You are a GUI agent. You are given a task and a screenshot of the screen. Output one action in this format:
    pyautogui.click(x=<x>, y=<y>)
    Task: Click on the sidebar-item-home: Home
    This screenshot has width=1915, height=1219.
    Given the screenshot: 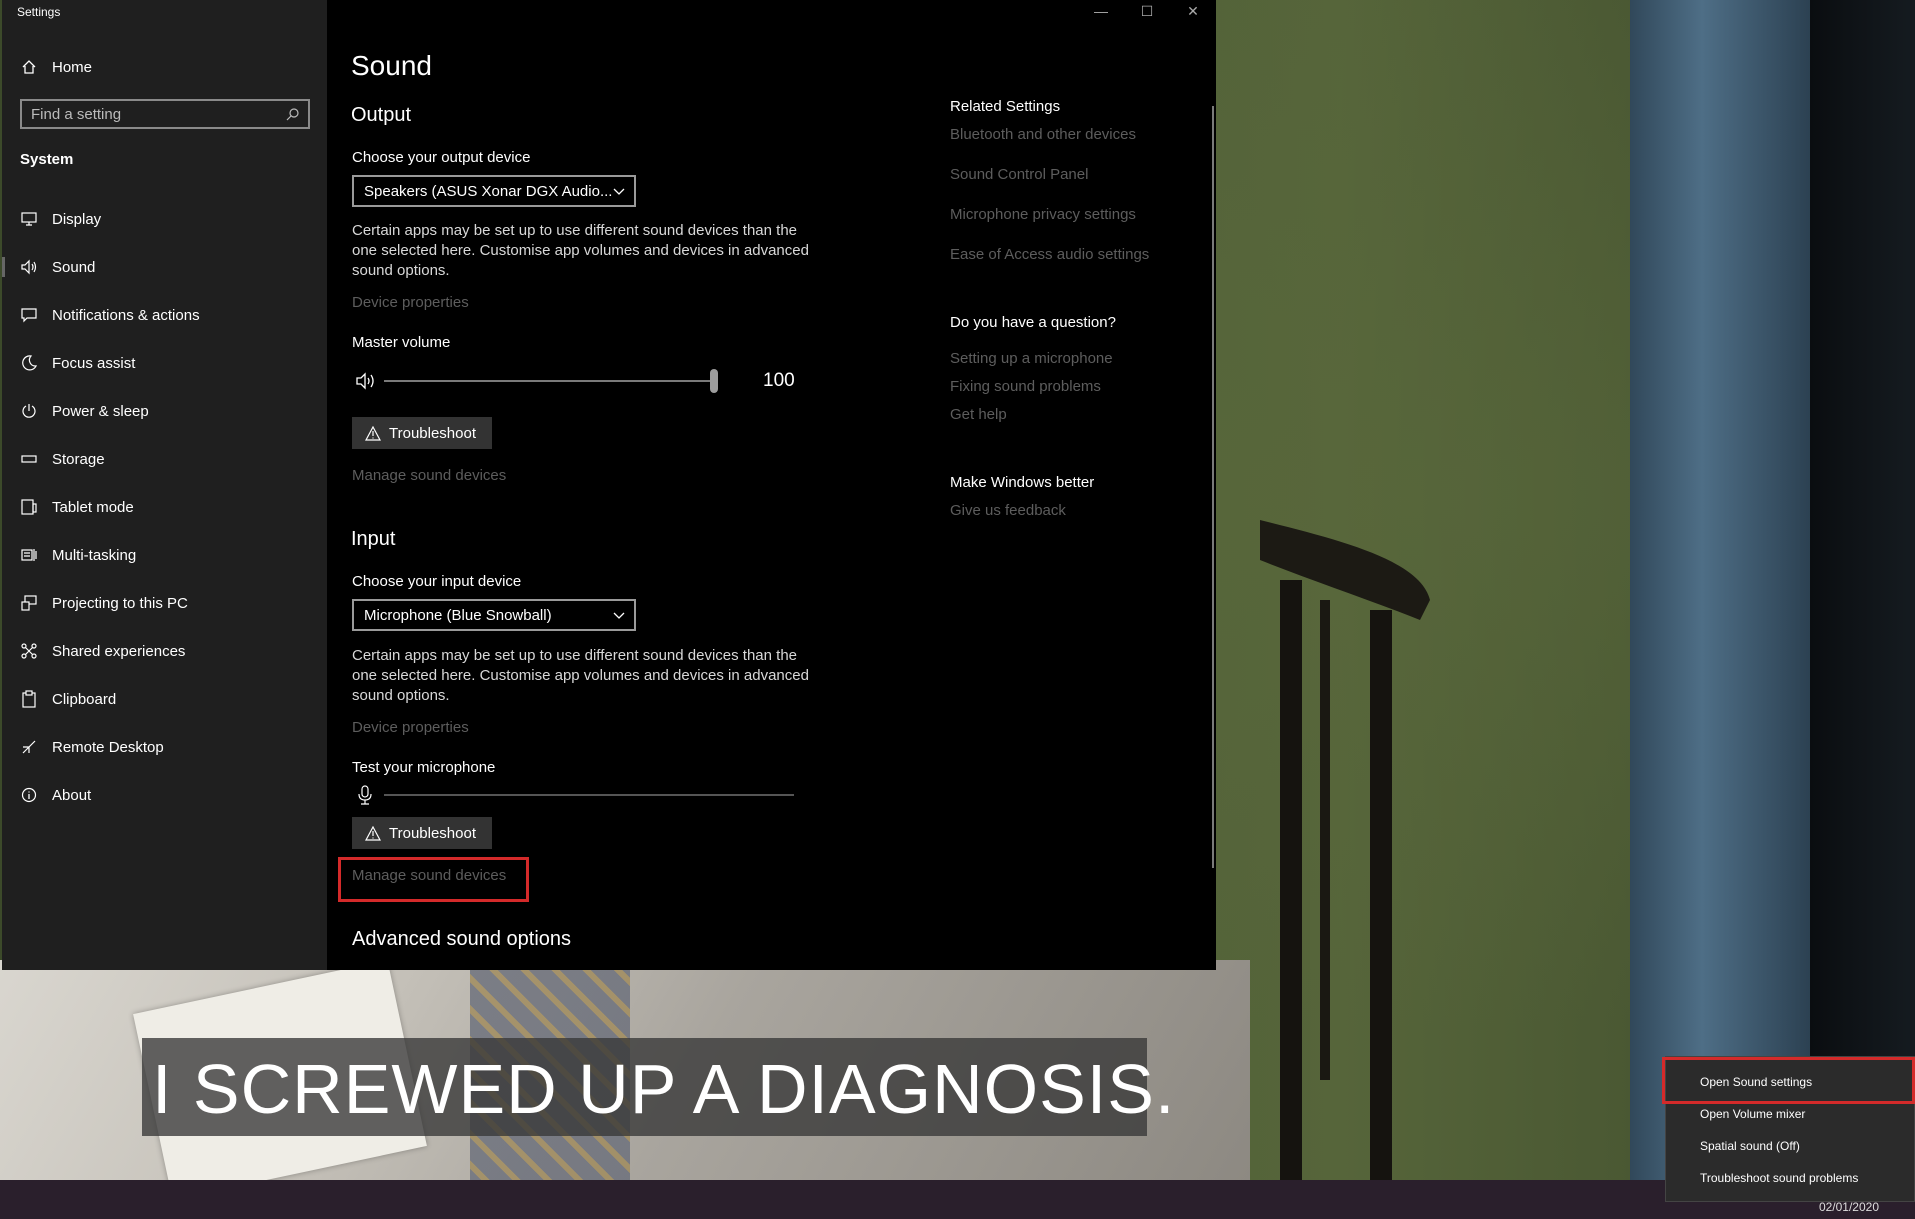 What is the action you would take?
    pyautogui.click(x=164, y=67)
    